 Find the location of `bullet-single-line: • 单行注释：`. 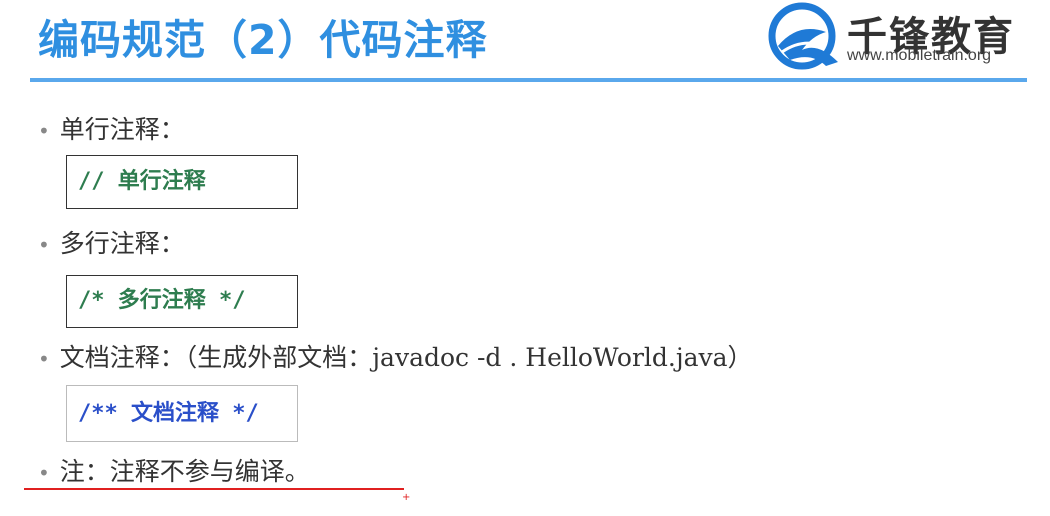

bullet-single-line: • 单行注释： is located at coordinates (111, 128).